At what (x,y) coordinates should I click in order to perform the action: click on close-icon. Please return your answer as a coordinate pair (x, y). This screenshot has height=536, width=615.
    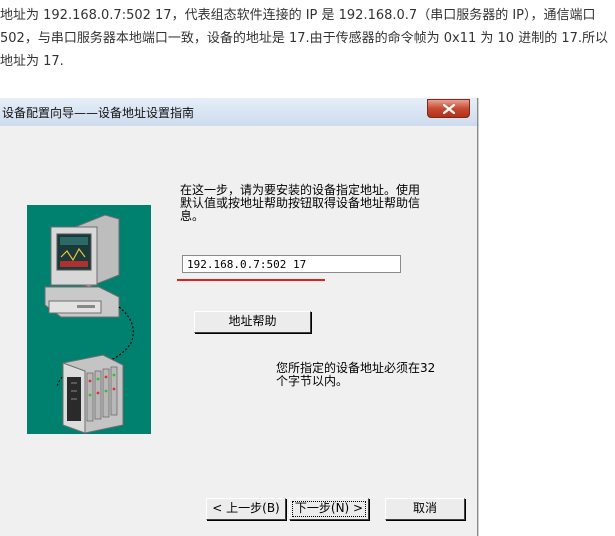
    Looking at the image, I should click on (449, 109).